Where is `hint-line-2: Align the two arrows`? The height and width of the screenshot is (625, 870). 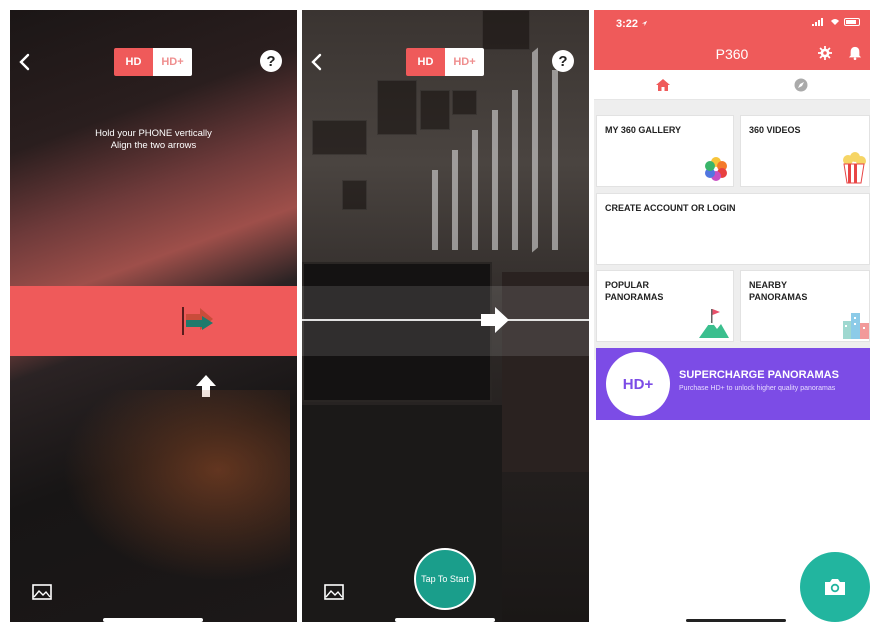
hint-line-2: Align the two arrows is located at coordinates (153, 145).